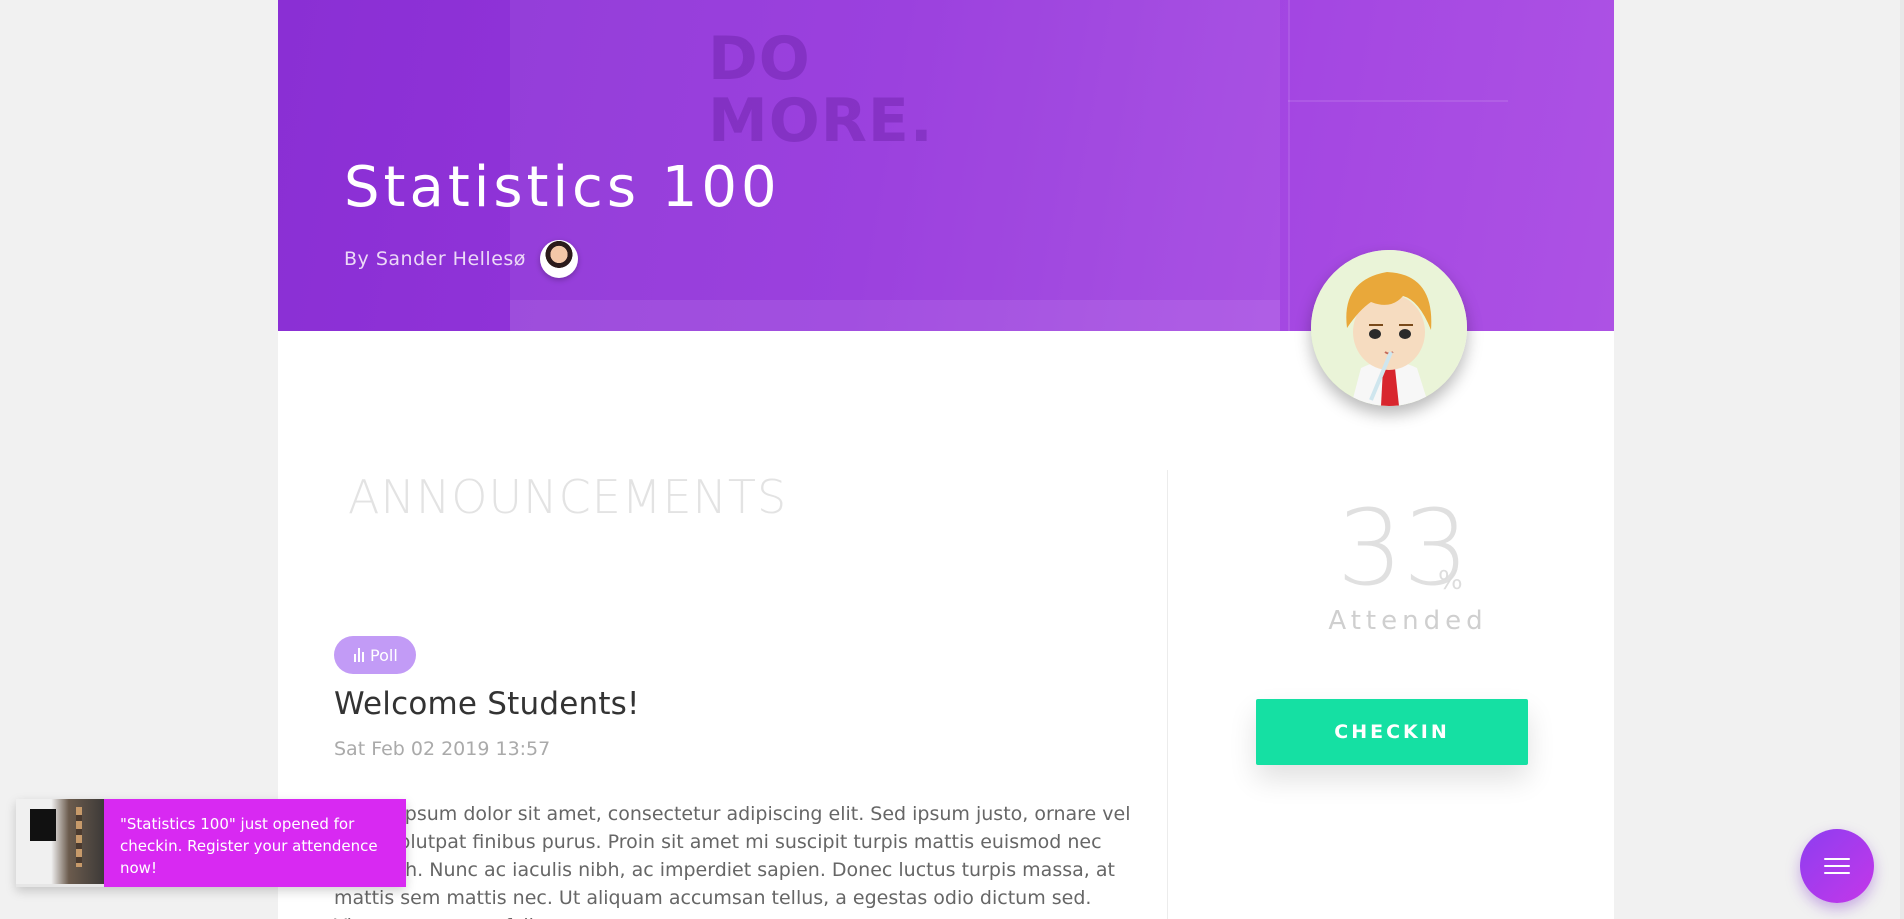 Image resolution: width=1904 pixels, height=919 pixels. What do you see at coordinates (1450, 581) in the screenshot?
I see `attendance-unit: %` at bounding box center [1450, 581].